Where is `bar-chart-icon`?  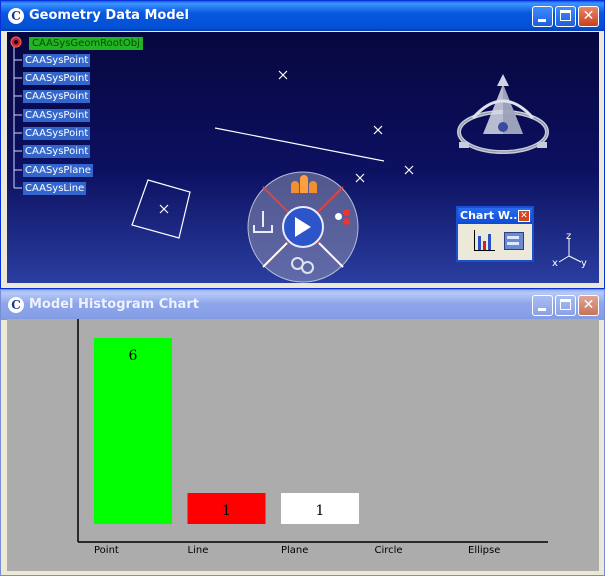 bar-chart-icon is located at coordinates (484, 240).